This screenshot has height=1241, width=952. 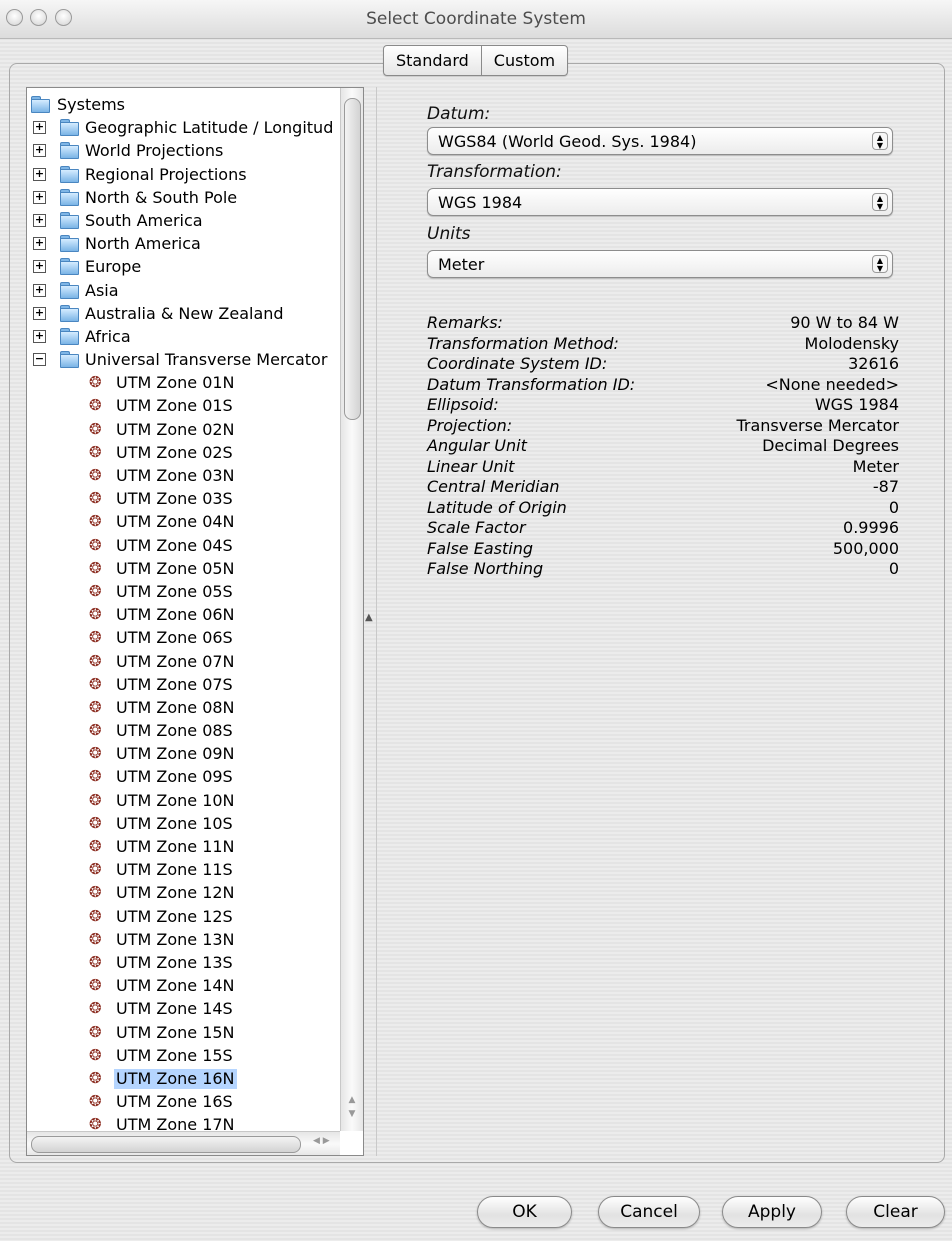 I want to click on tree-vertical-scrollbar: ▲ ▼, so click(x=351, y=609).